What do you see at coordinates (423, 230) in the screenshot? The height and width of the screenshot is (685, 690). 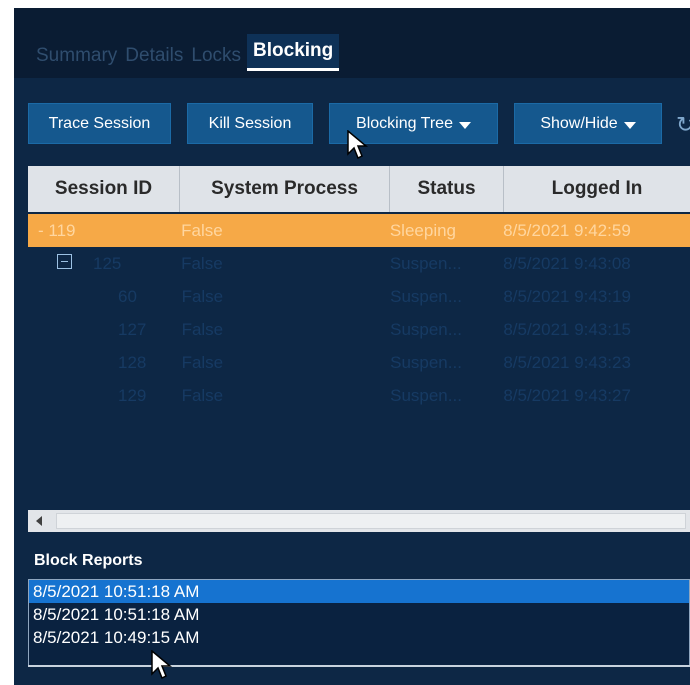 I see `cell-status: Sleeping` at bounding box center [423, 230].